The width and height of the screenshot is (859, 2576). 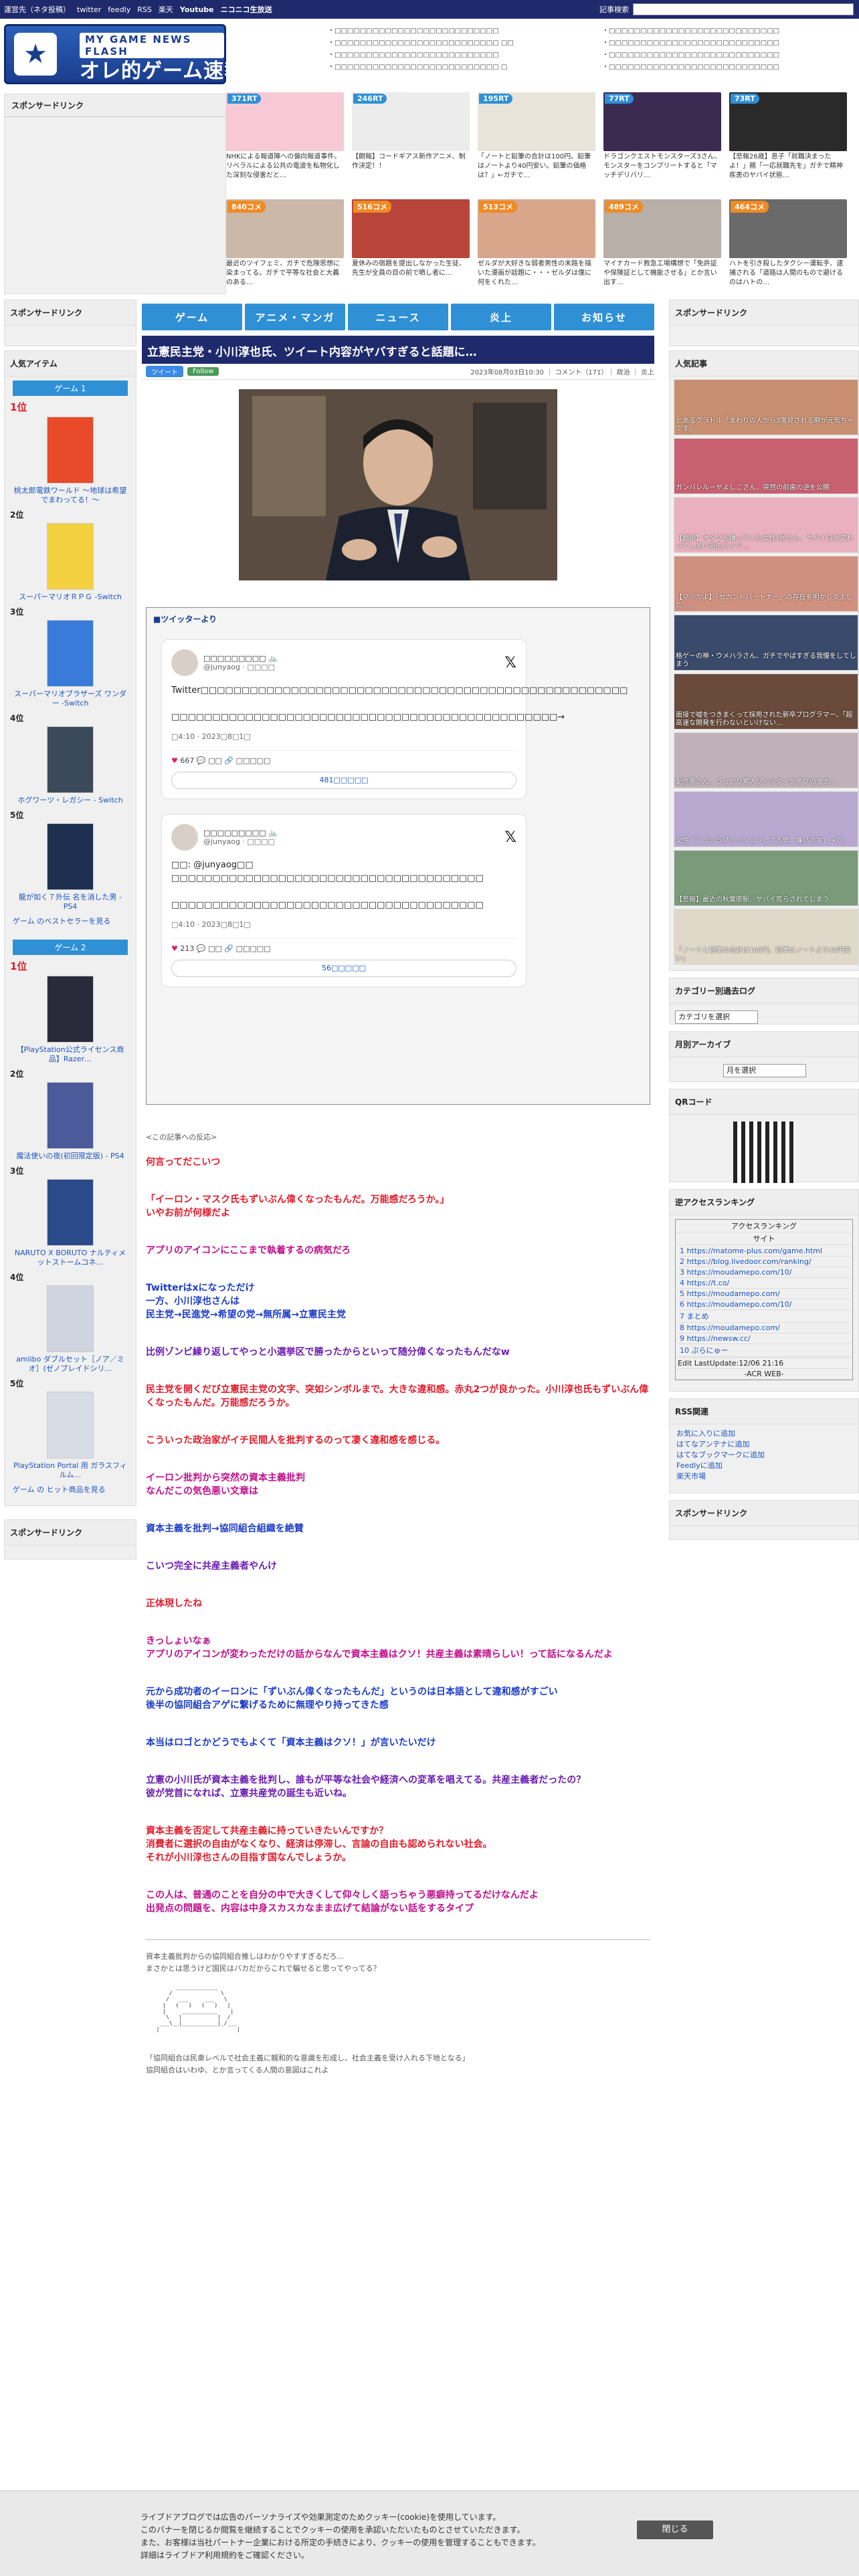 I want to click on category-select: カテゴリを選択, so click(x=716, y=1017).